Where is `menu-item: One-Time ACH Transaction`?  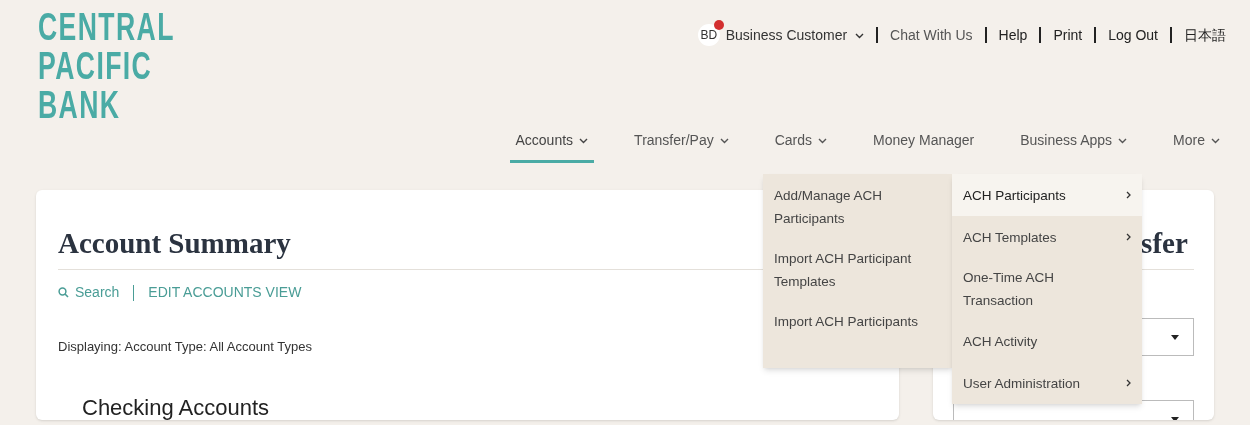 menu-item: One-Time ACH Transaction is located at coordinates (1047, 289).